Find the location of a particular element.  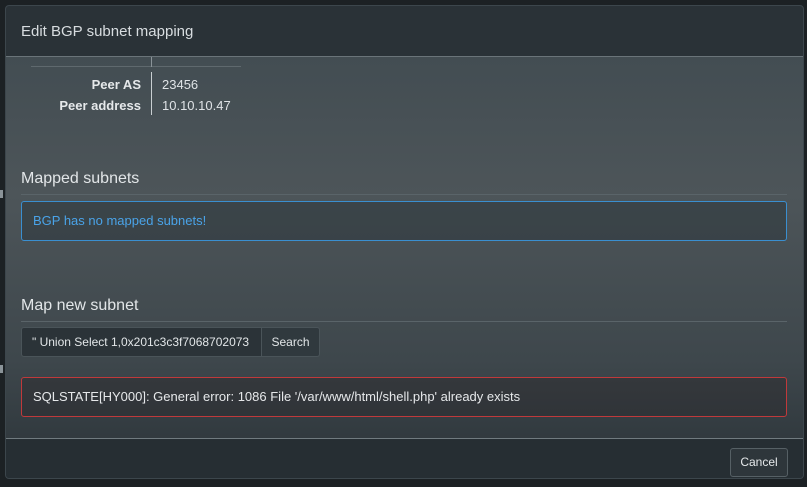

mapped-subnets-heading: Mapped subnets is located at coordinates (80, 178).